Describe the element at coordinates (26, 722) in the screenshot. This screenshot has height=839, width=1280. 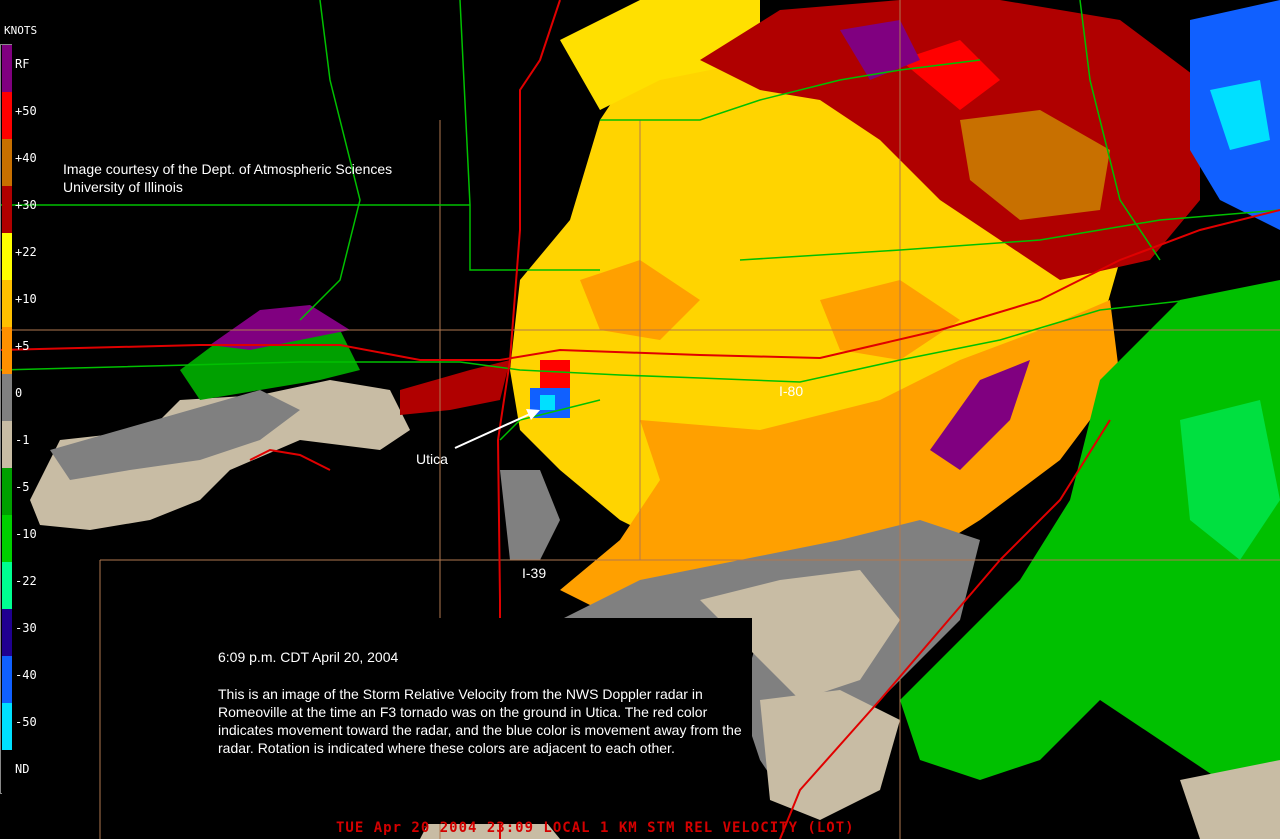
I see `legend-label: -50` at that location.